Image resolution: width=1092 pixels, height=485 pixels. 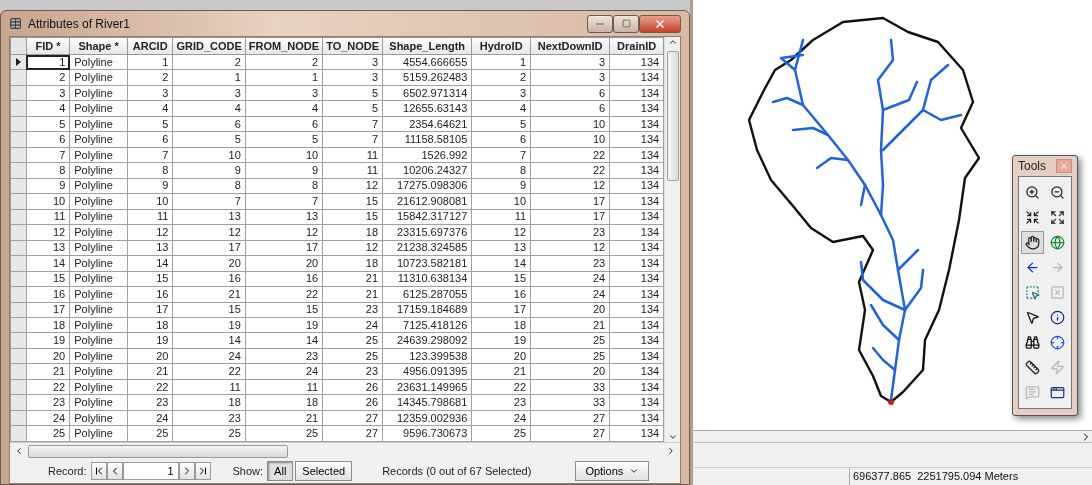 I want to click on table-cell: 17159.184689, so click(x=427, y=310).